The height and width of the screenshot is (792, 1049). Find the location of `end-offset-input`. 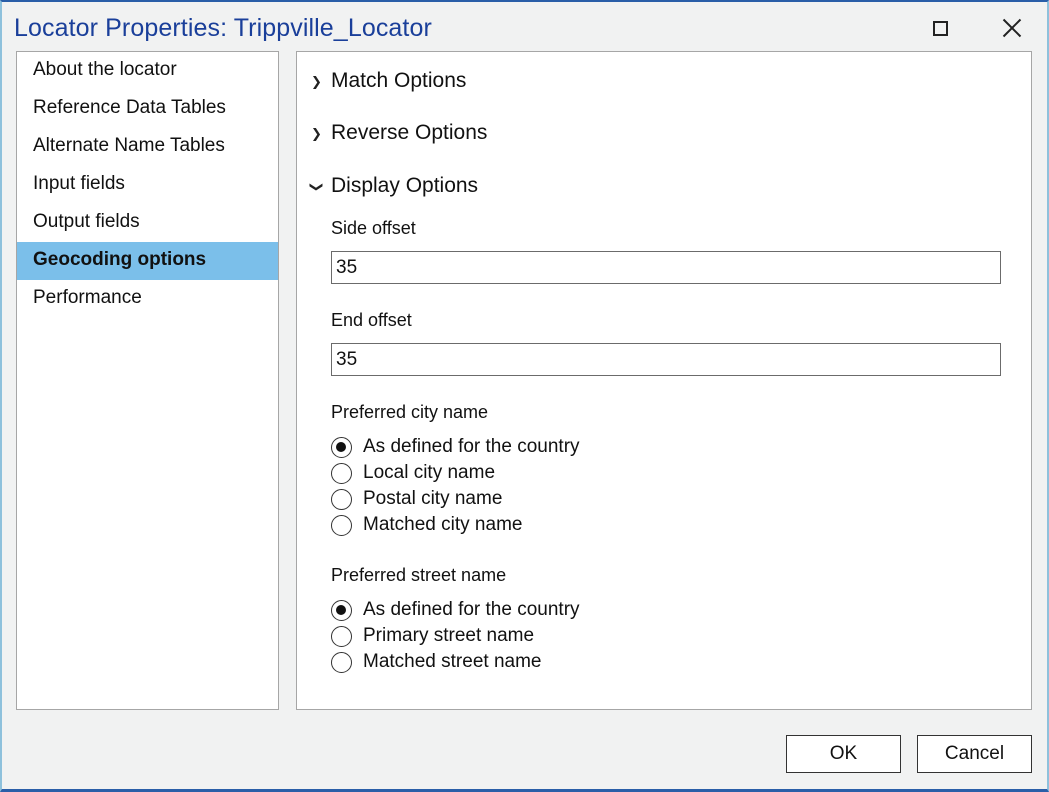

end-offset-input is located at coordinates (666, 359).